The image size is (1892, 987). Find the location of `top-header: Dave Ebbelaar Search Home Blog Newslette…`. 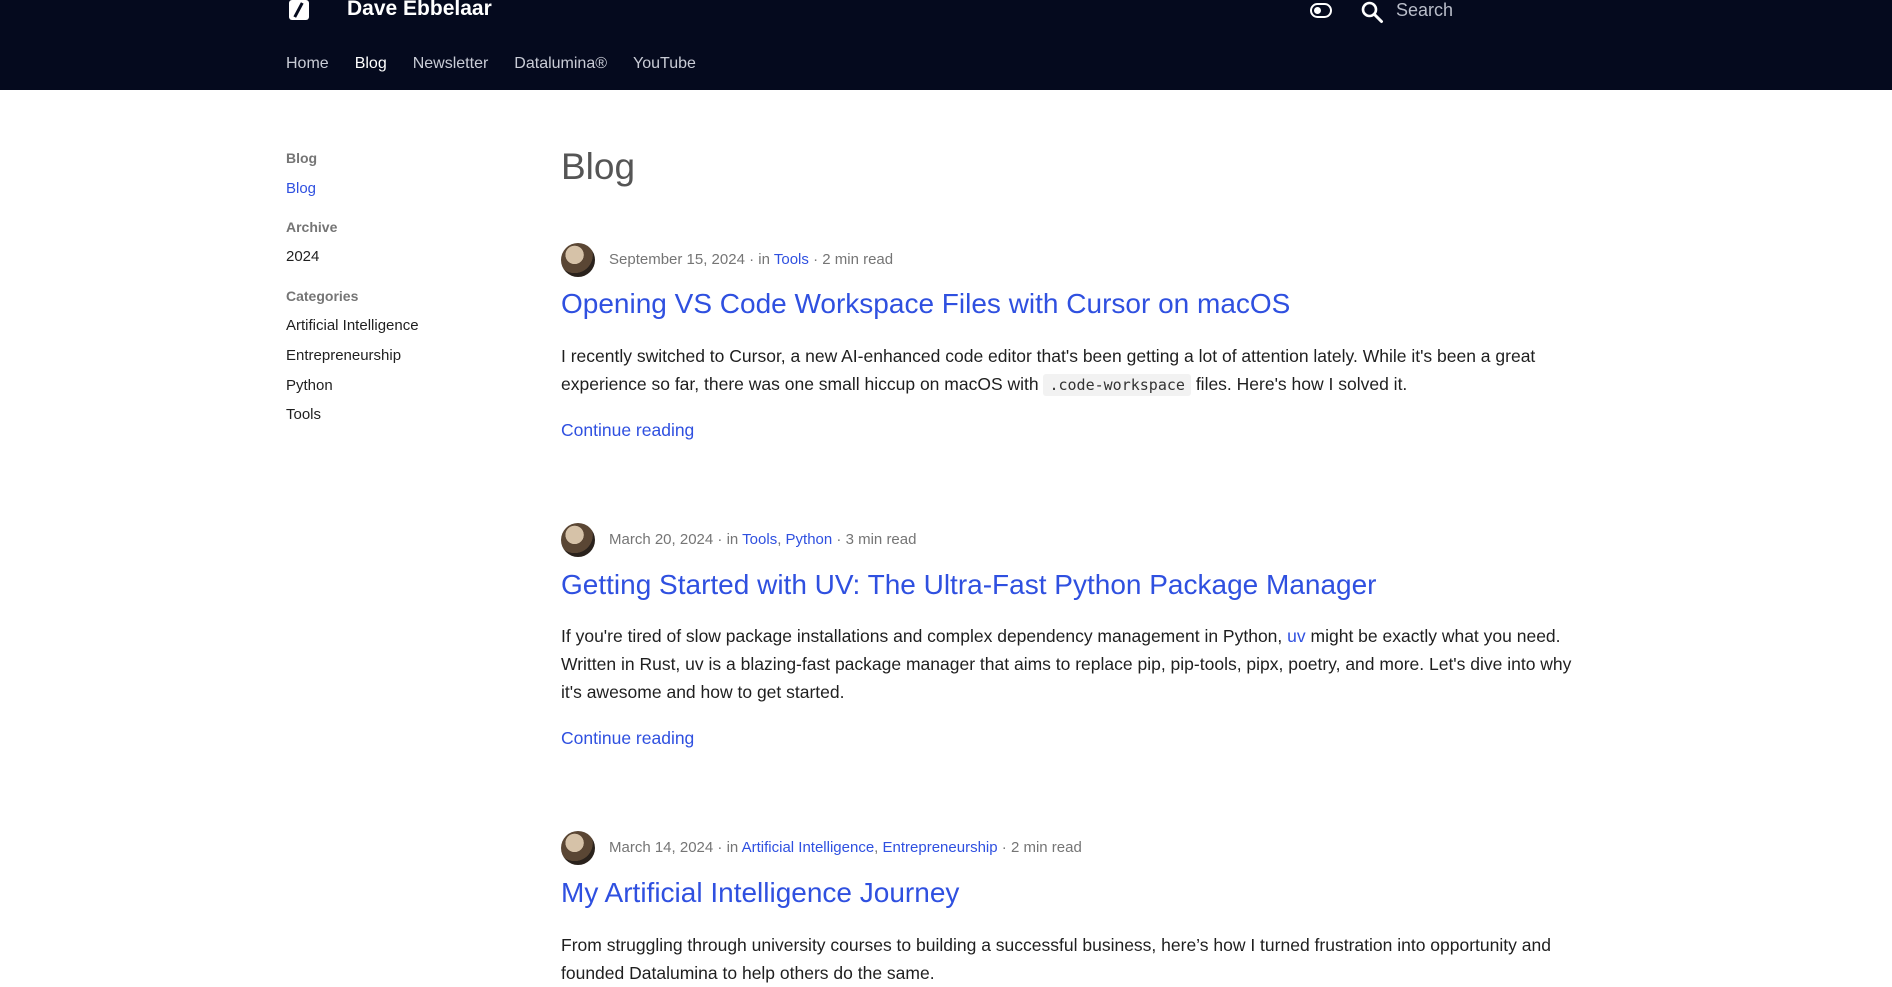

top-header: Dave Ebbelaar Search Home Blog Newslette… is located at coordinates (946, 45).